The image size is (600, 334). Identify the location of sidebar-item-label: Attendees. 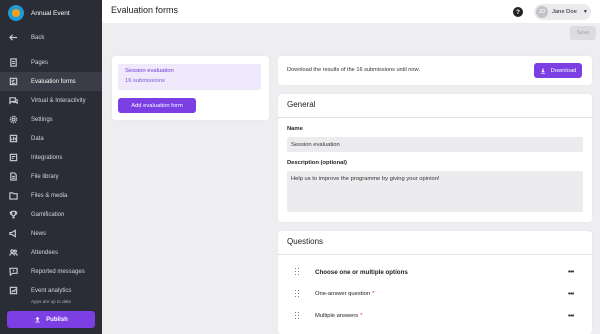
(45, 252).